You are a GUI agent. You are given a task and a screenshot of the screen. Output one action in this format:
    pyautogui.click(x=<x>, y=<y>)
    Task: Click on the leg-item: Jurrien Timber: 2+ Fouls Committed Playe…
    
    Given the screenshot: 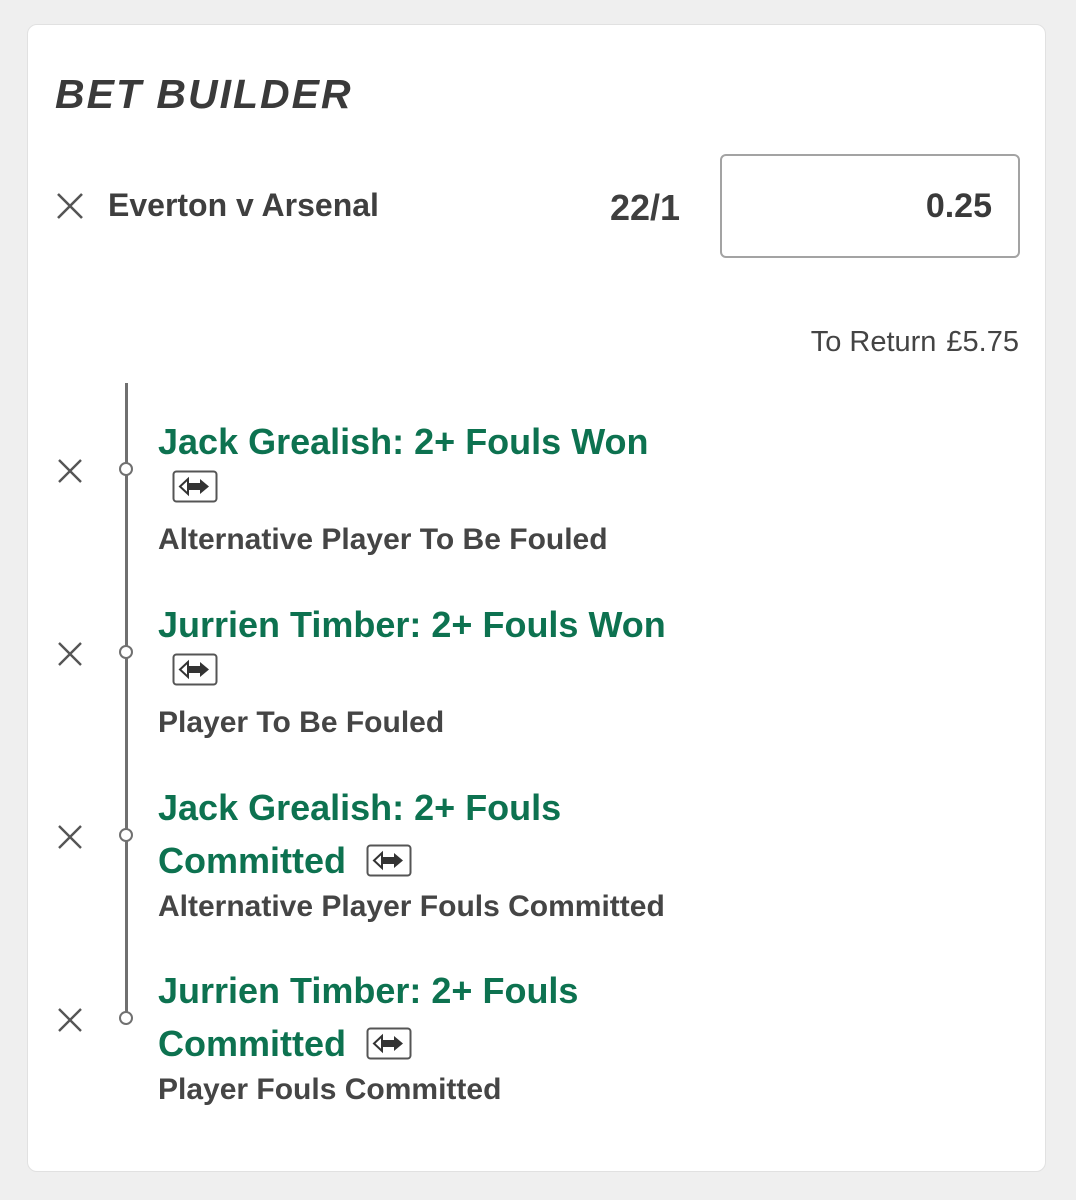 What is the action you would take?
    pyautogui.click(x=508, y=1037)
    